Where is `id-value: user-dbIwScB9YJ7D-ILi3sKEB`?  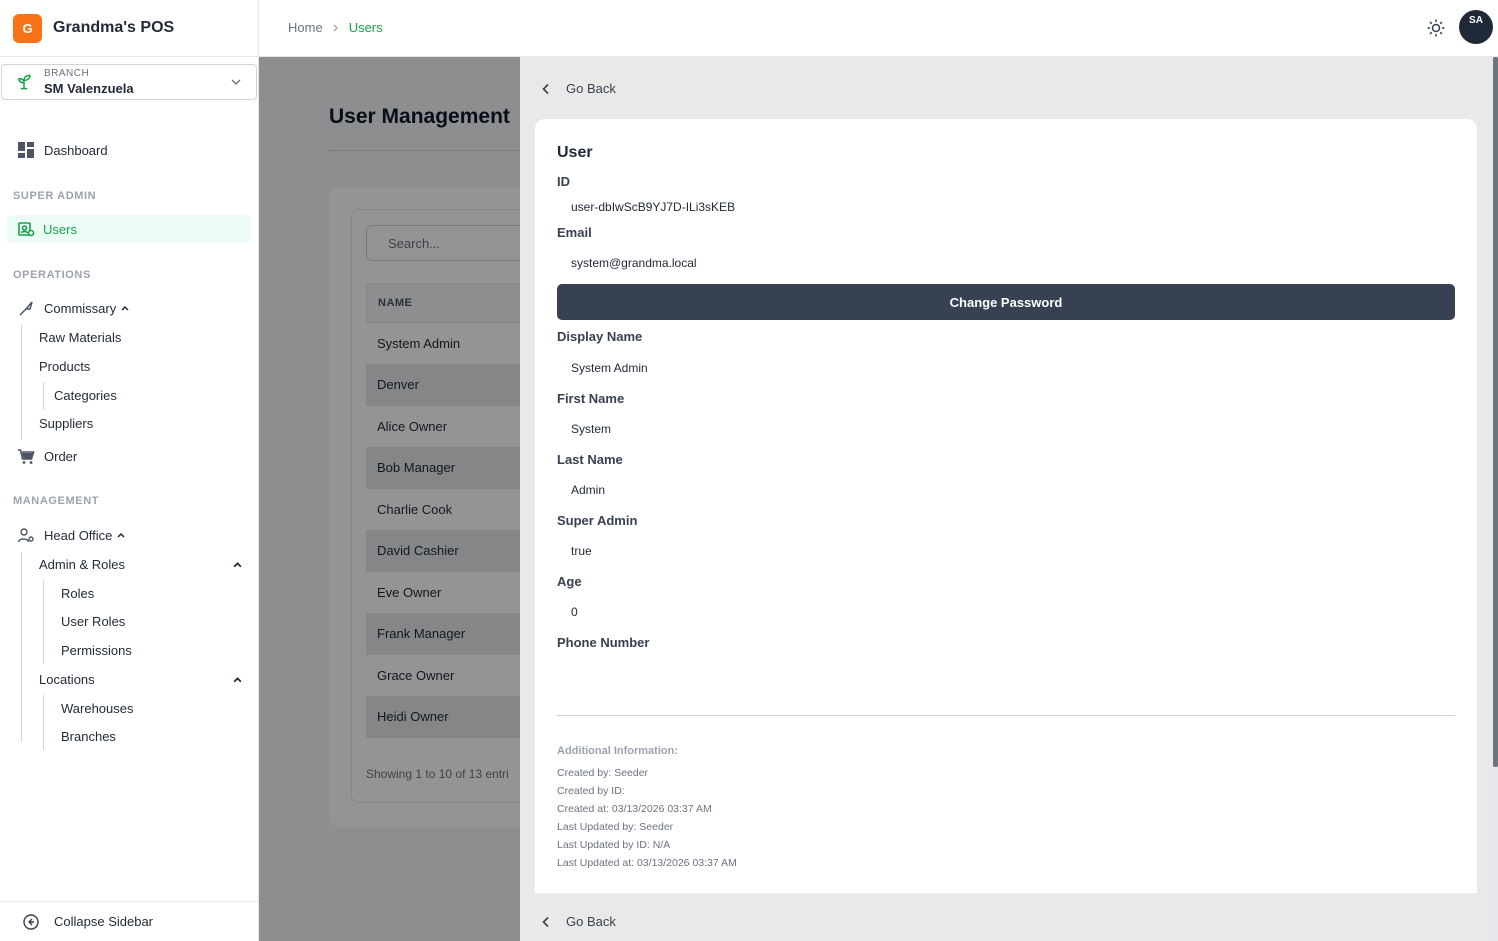 id-value: user-dbIwScB9YJ7D-ILi3sKEB is located at coordinates (653, 207).